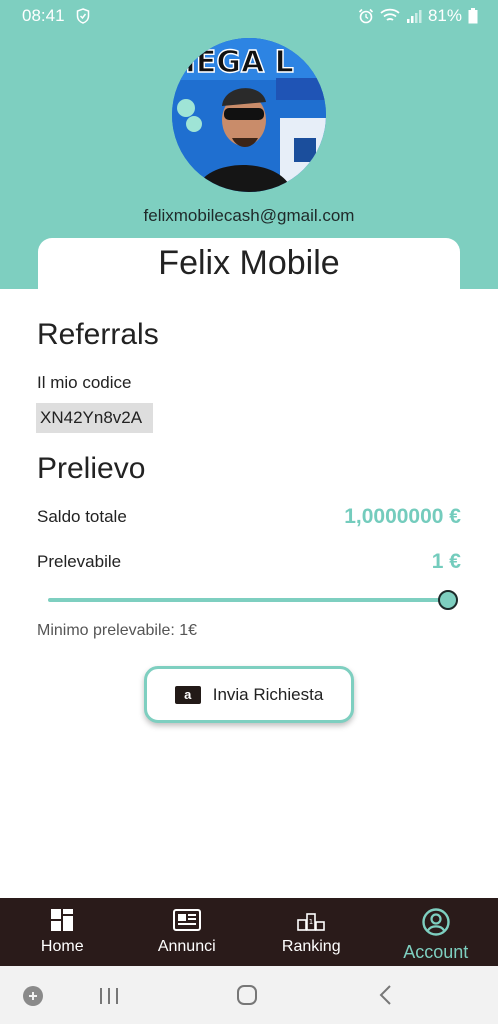 Image resolution: width=498 pixels, height=1024 pixels. Describe the element at coordinates (249, 215) in the screenshot. I see `profile-email: felixmobilecash@gmail.com` at that location.